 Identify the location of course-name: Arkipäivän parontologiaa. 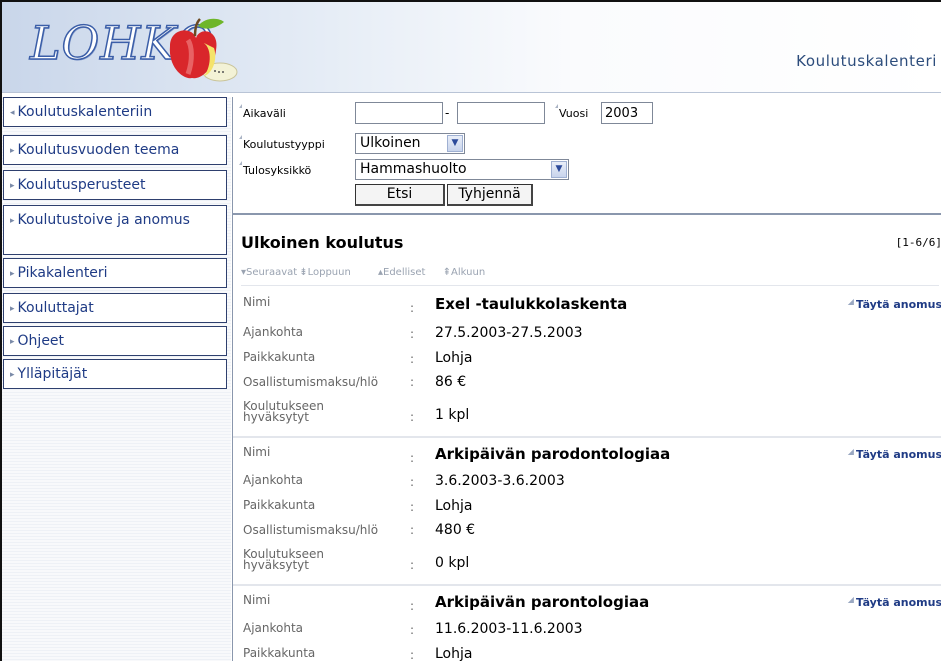
(542, 602).